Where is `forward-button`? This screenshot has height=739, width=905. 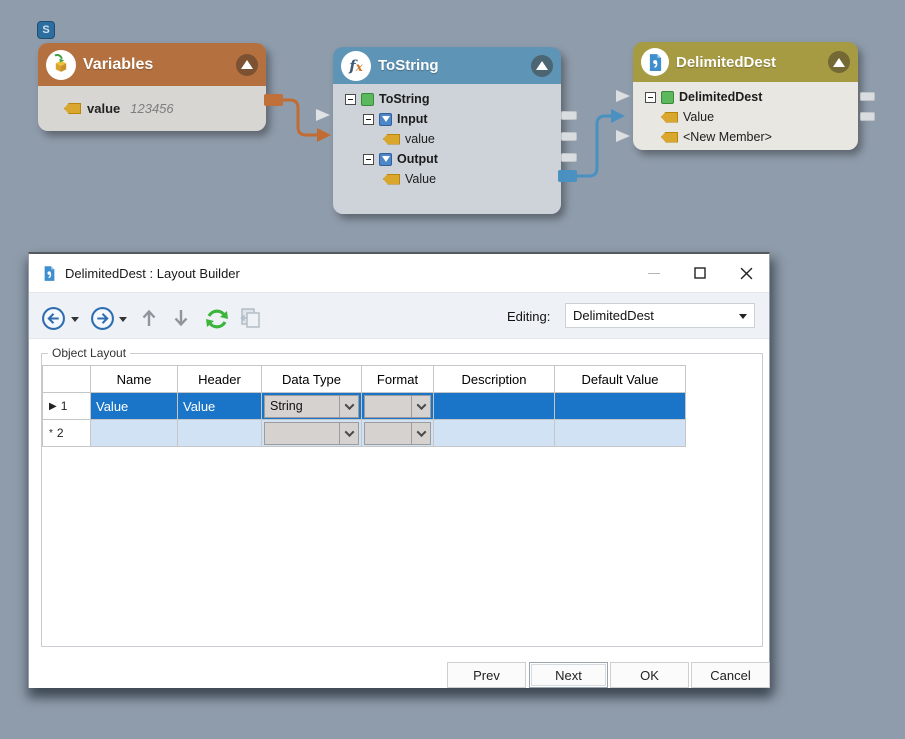 forward-button is located at coordinates (102, 318).